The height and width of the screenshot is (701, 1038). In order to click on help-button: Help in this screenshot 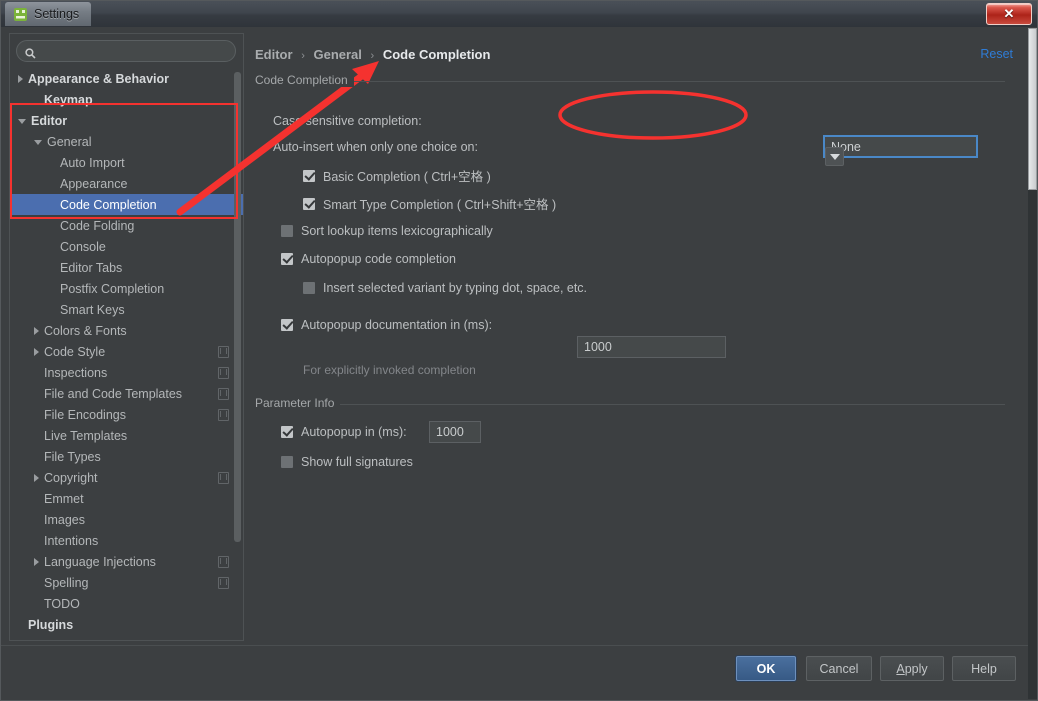, I will do `click(984, 668)`.